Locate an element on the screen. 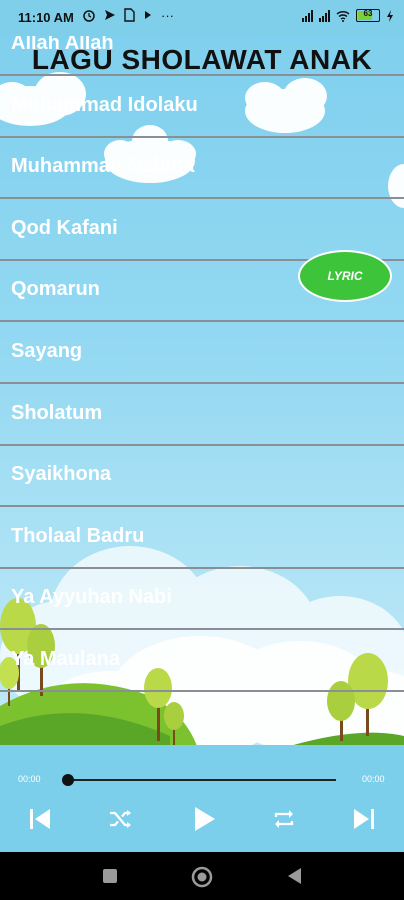  home-icon is located at coordinates (202, 877).